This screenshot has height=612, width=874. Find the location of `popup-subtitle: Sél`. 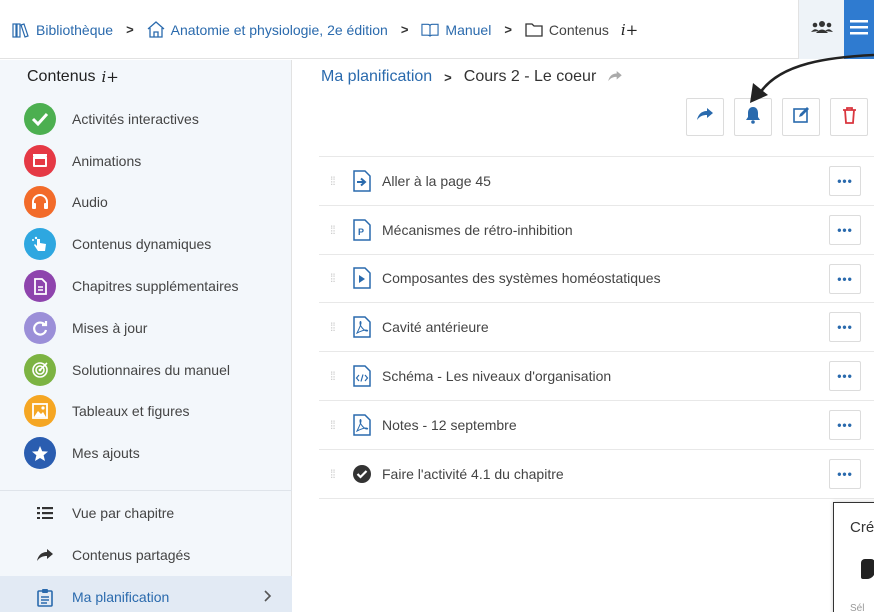

popup-subtitle: Sél is located at coordinates (857, 607).